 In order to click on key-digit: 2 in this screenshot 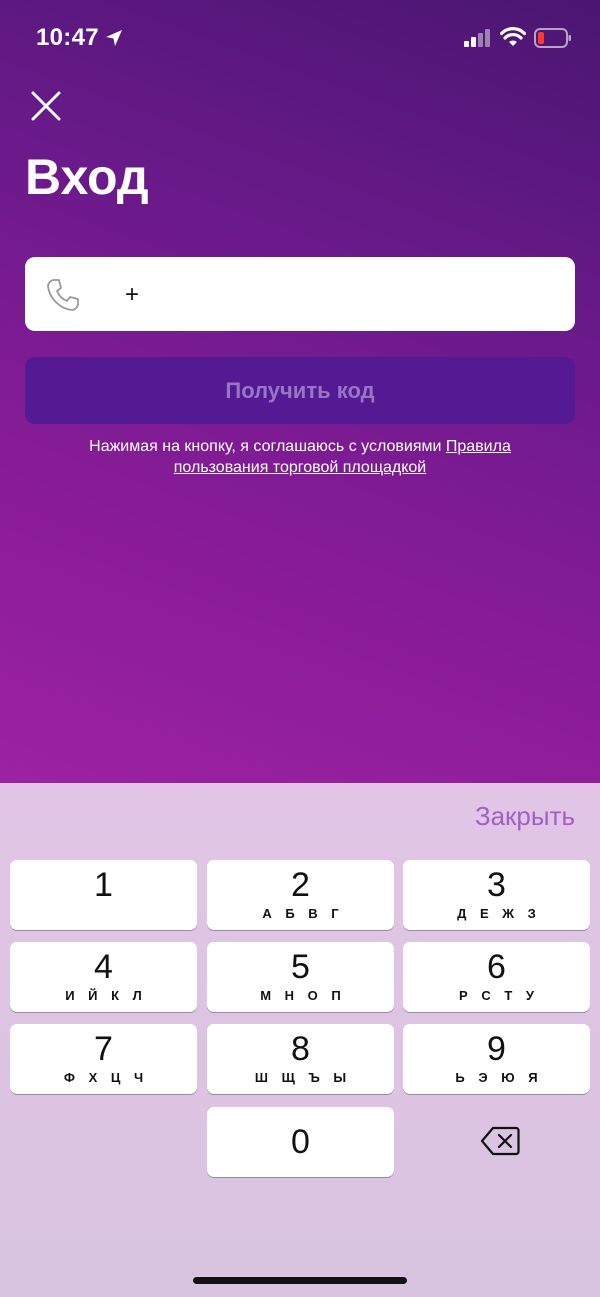, I will do `click(300, 885)`.